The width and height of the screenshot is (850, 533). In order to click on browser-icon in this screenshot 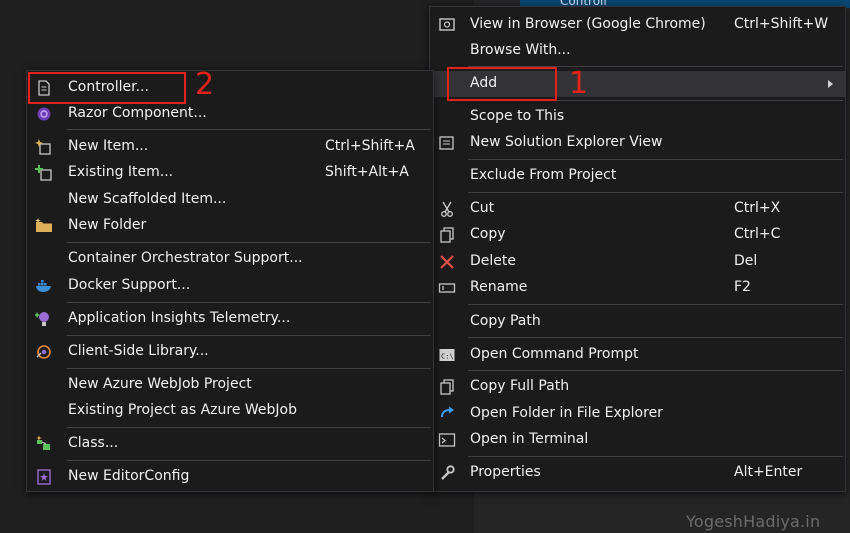, I will do `click(447, 24)`.